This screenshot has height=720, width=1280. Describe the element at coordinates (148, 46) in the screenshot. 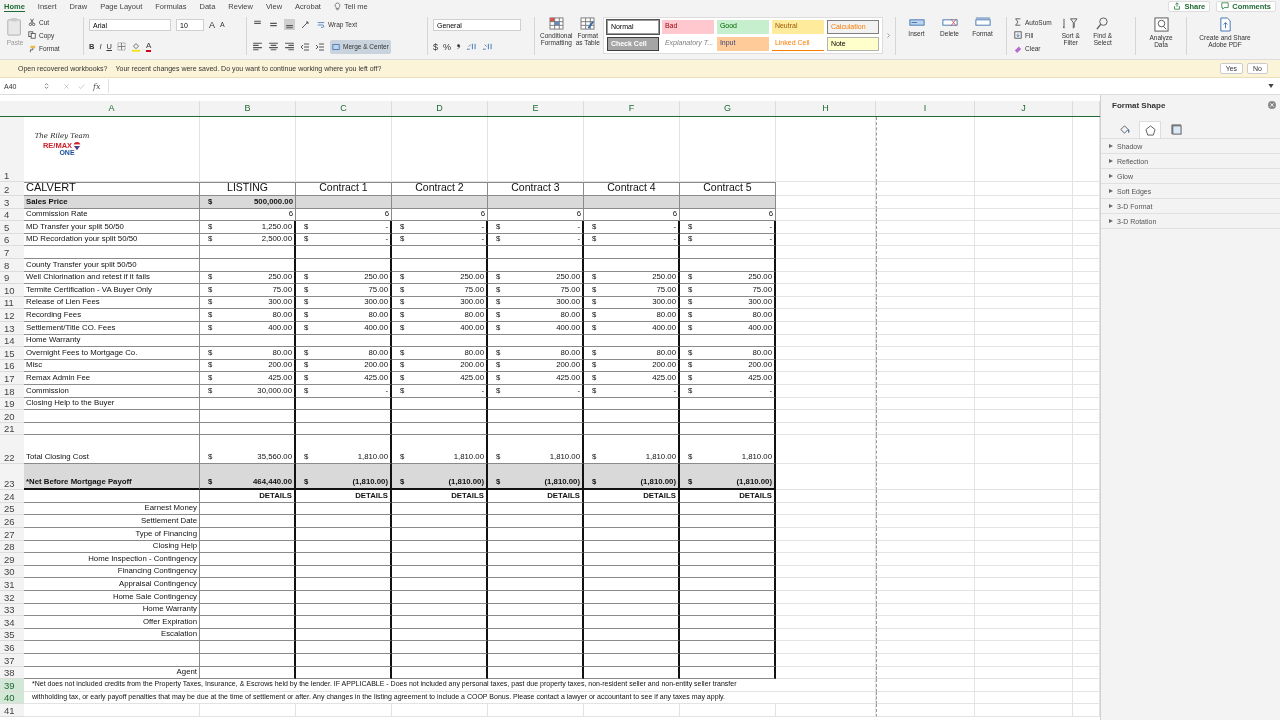

I see `font-color-button: A` at that location.